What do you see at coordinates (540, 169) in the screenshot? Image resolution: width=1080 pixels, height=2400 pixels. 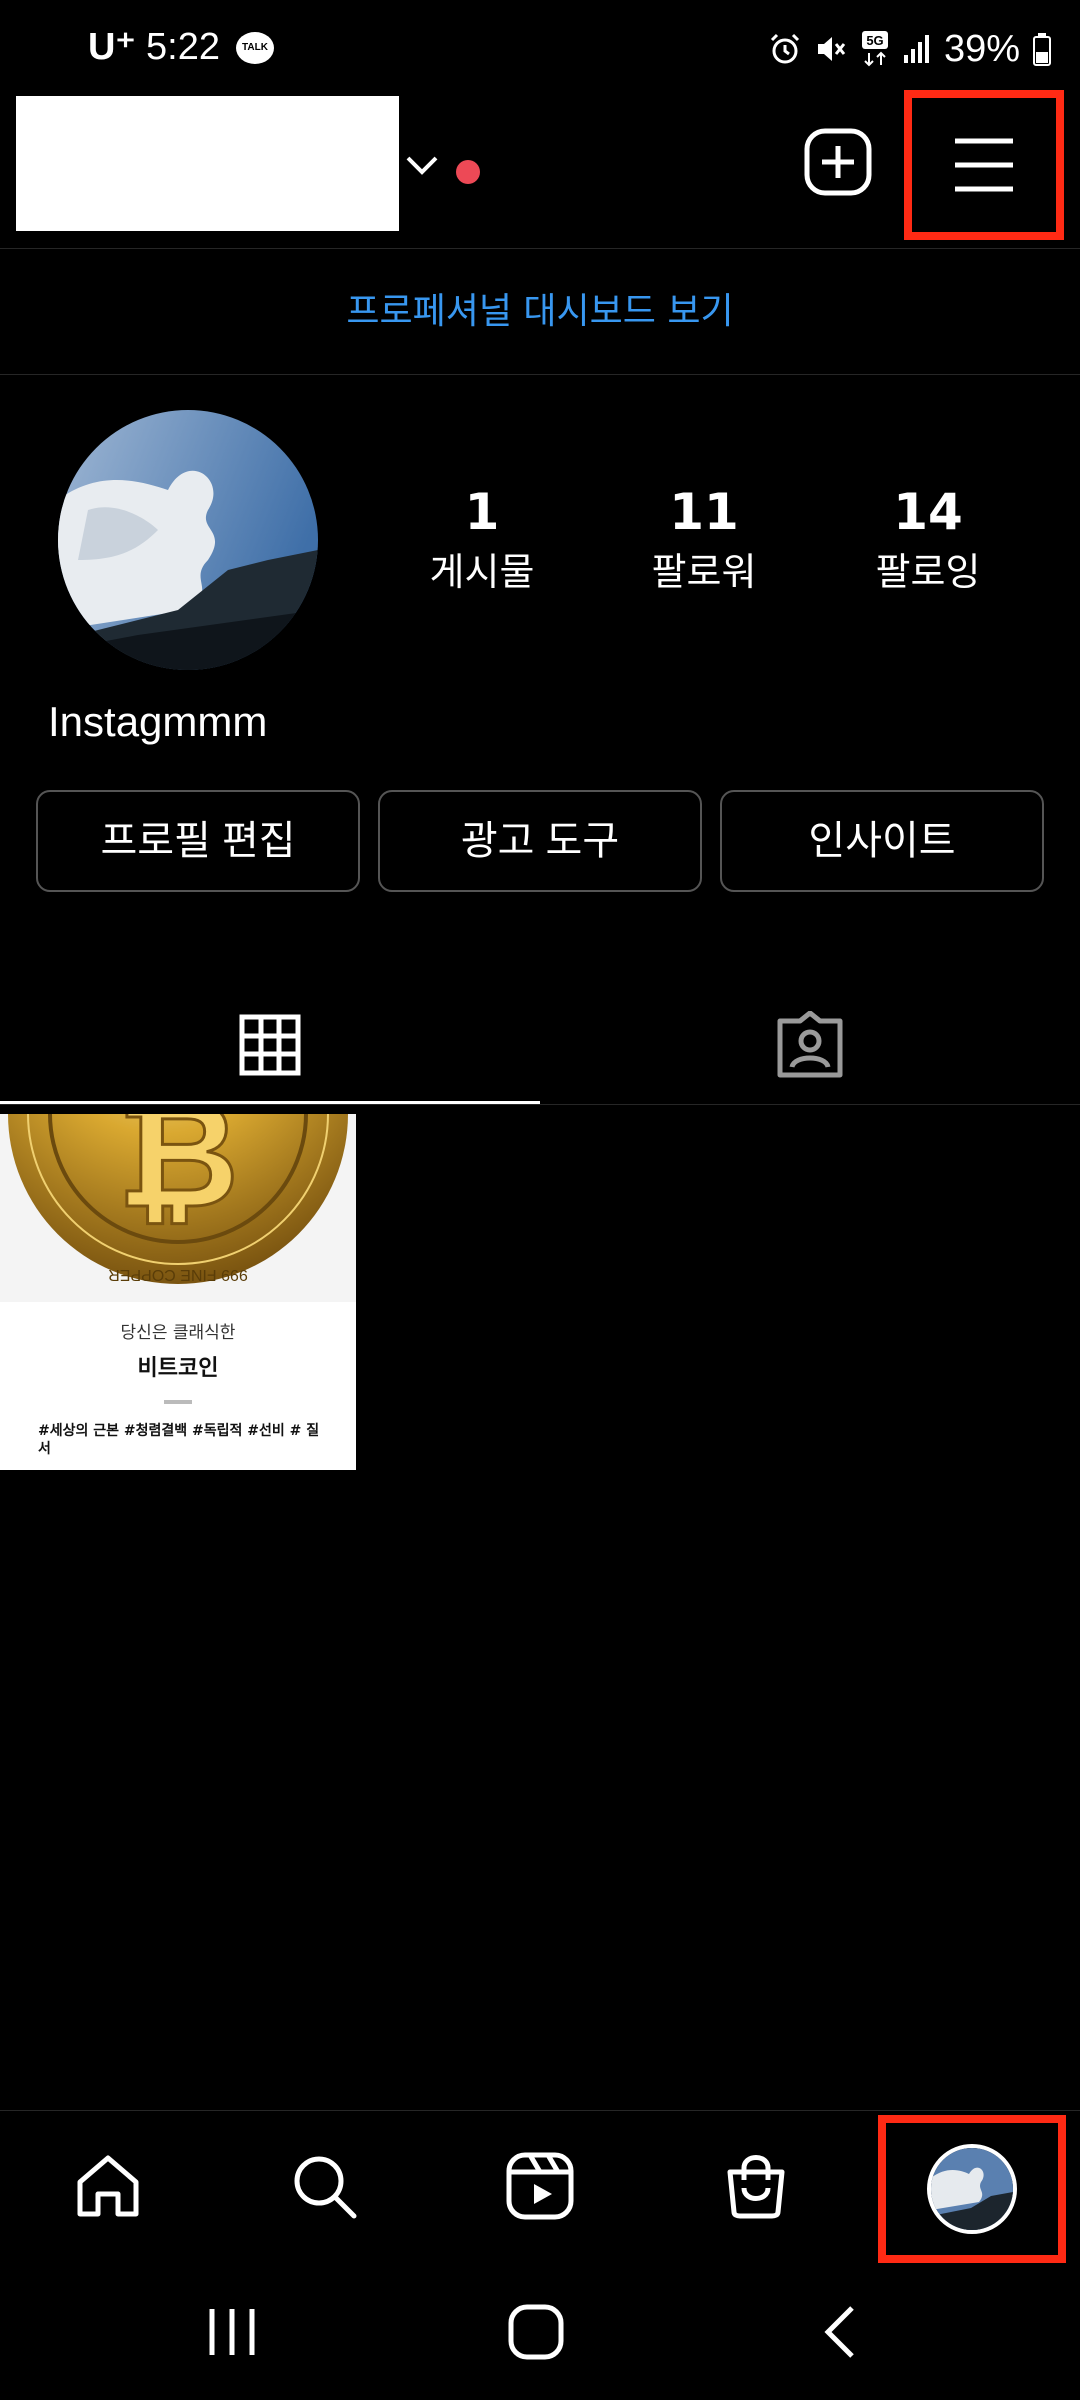 I see `profile-header` at bounding box center [540, 169].